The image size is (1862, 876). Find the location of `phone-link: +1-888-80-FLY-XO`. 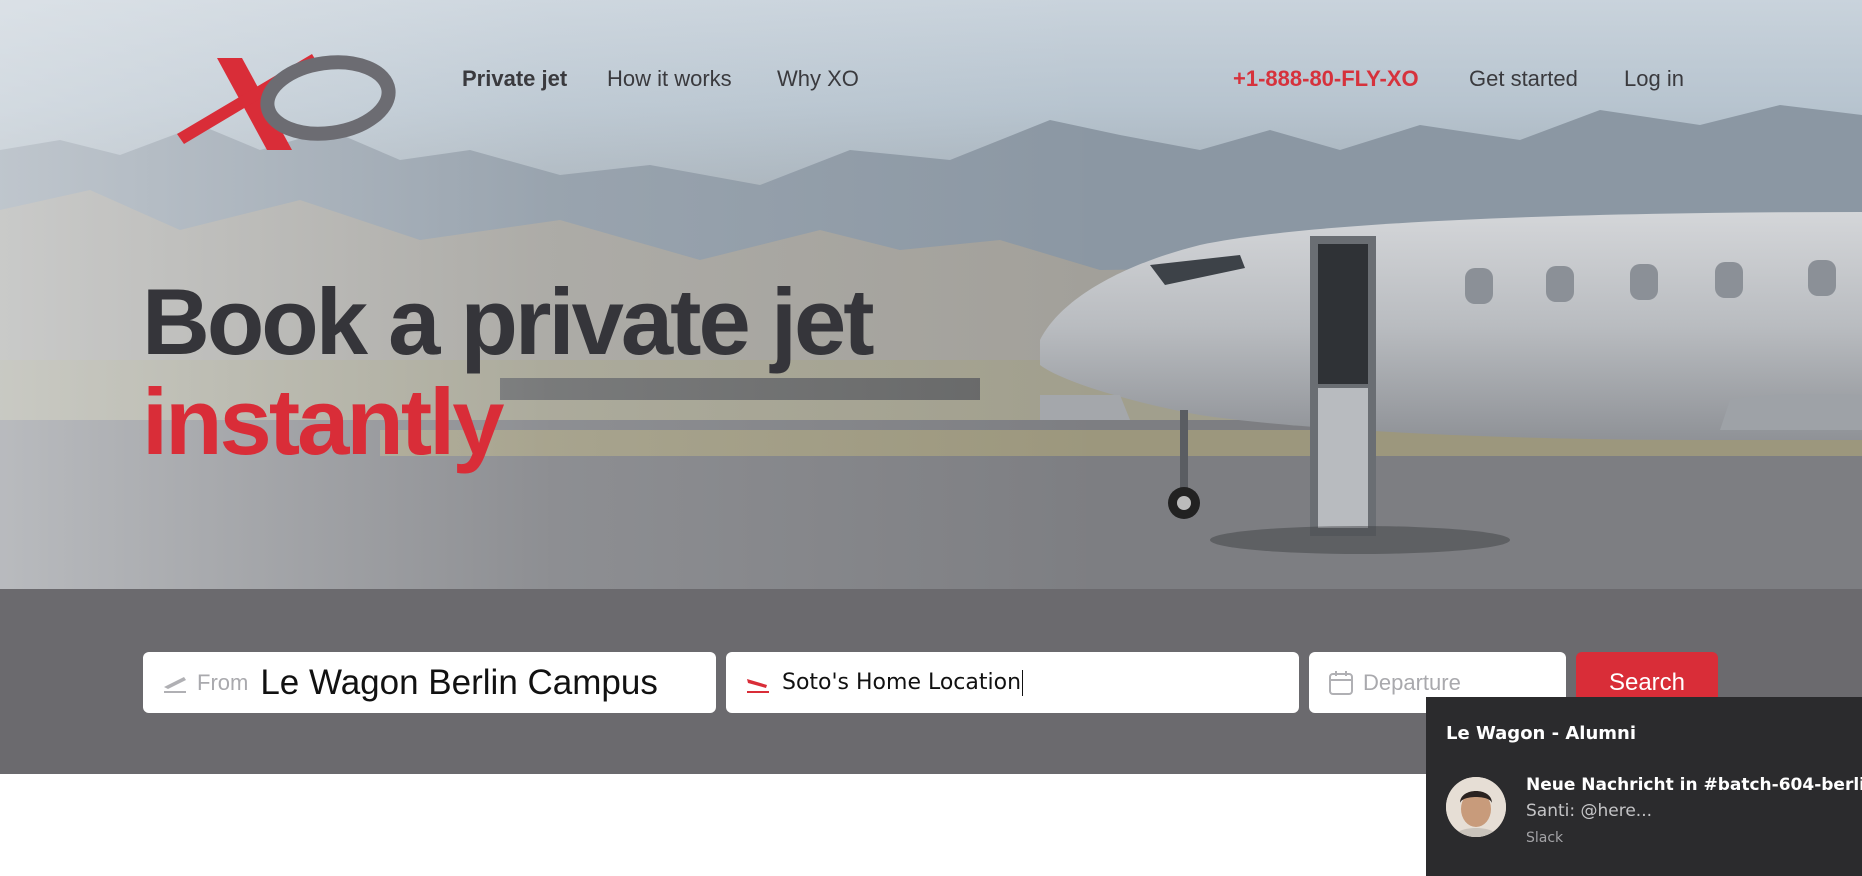

phone-link: +1-888-80-FLY-XO is located at coordinates (1326, 79).